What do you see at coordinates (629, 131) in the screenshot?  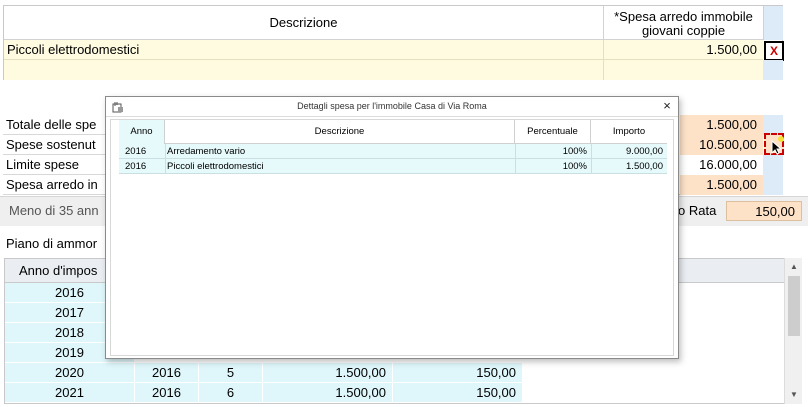 I see `column-header-importo: Importo` at bounding box center [629, 131].